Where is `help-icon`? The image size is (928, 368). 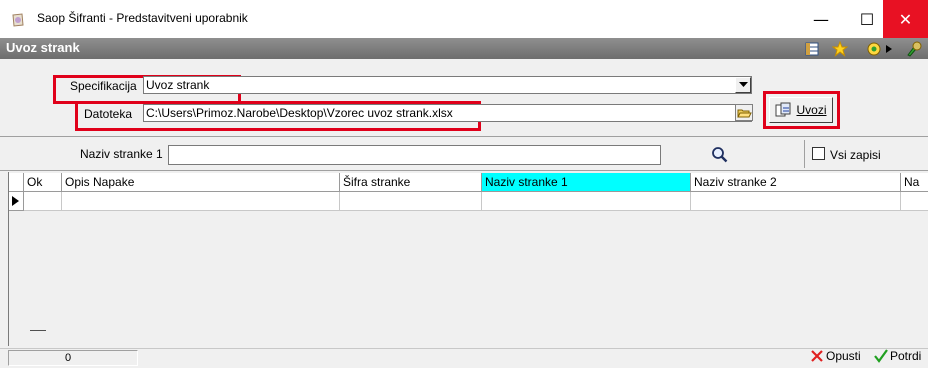 help-icon is located at coordinates (874, 49).